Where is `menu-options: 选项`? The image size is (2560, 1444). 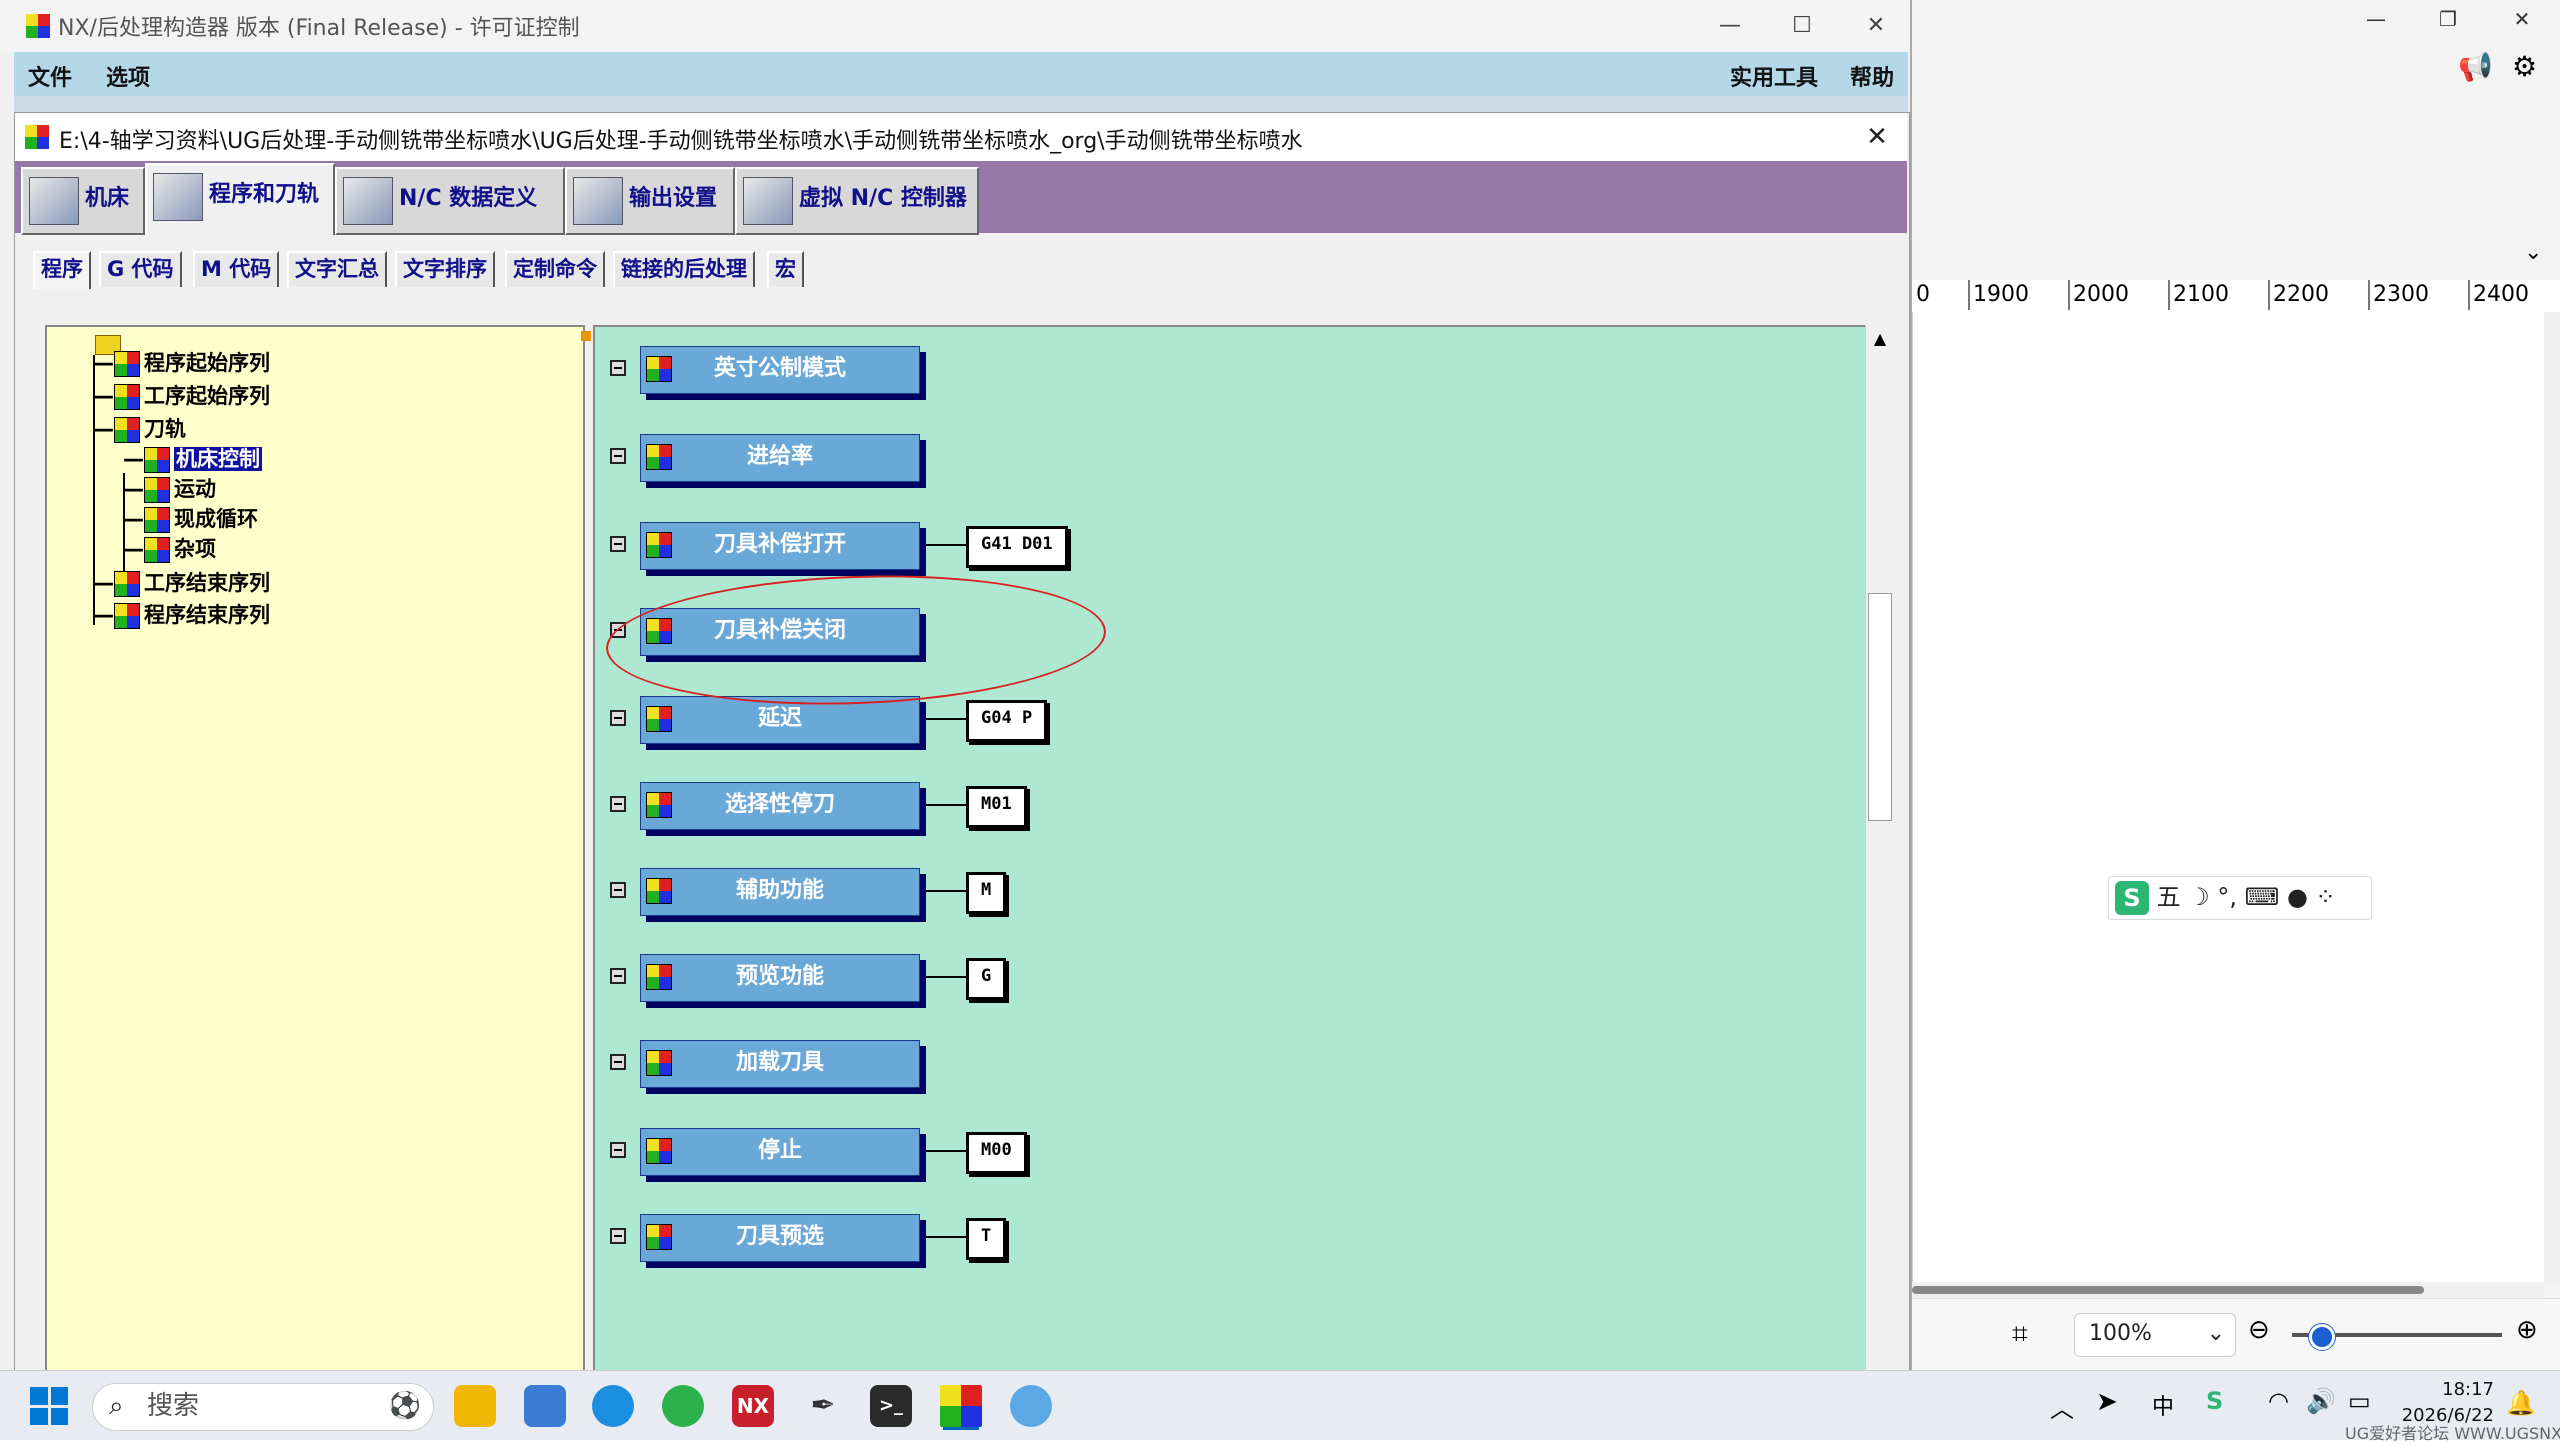
menu-options: 选项 is located at coordinates (128, 76).